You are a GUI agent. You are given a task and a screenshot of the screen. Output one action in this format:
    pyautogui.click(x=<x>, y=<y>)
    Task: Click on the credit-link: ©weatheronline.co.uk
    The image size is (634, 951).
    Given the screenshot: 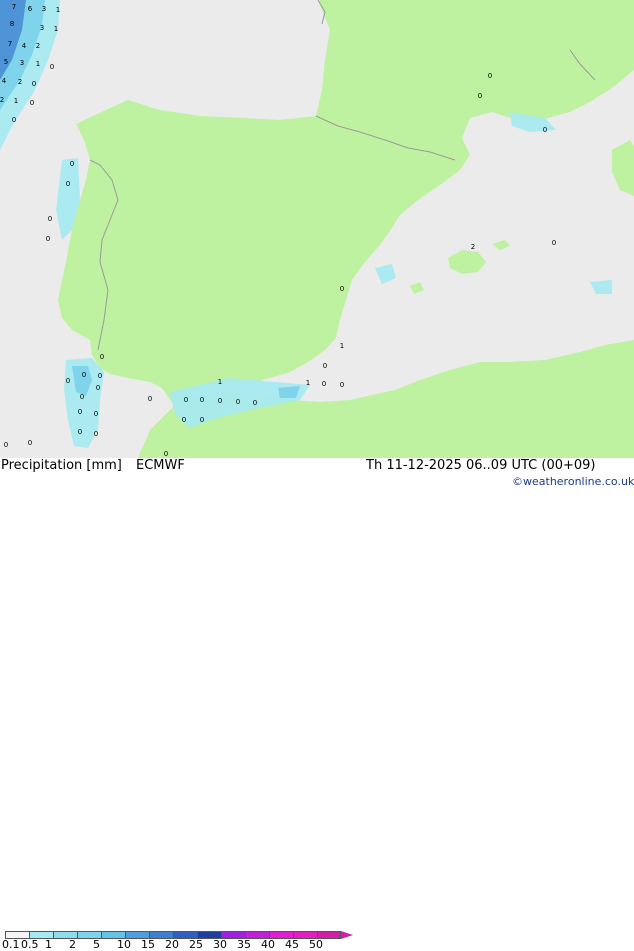 What is the action you would take?
    pyautogui.click(x=573, y=482)
    